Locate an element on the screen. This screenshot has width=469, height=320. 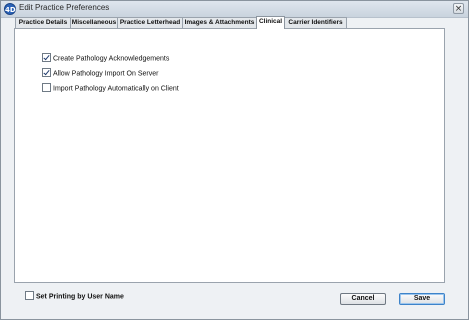
allow-pathology-import-option: Allow Pathology Import On Server is located at coordinates (100, 73).